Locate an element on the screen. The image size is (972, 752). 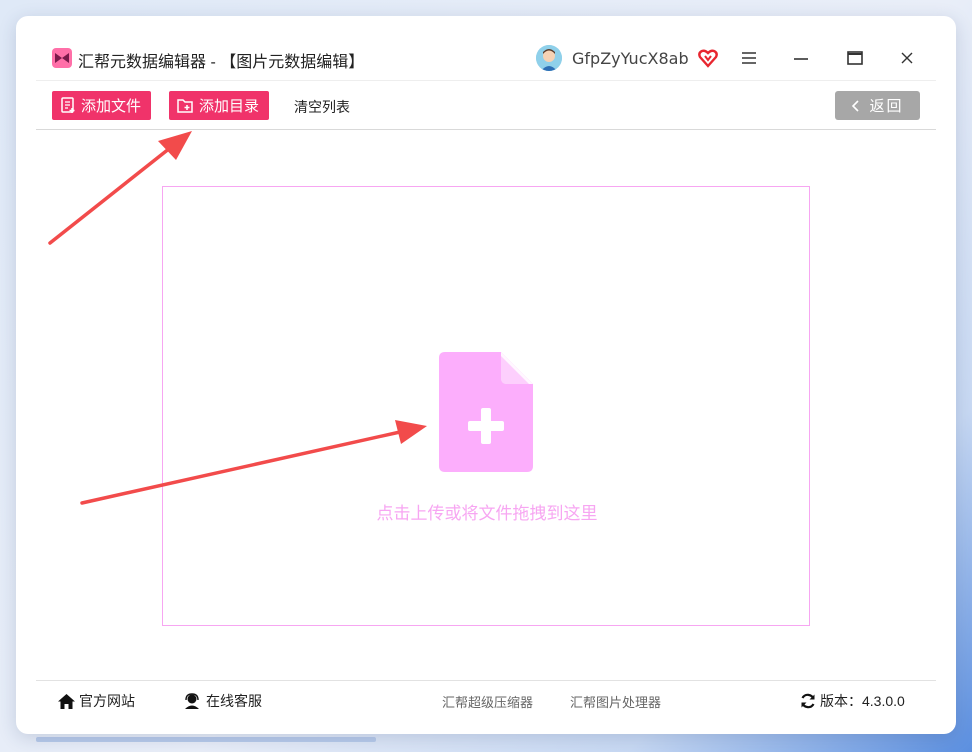
compressor-link: 汇帮超级压缩器 is located at coordinates (487, 701).